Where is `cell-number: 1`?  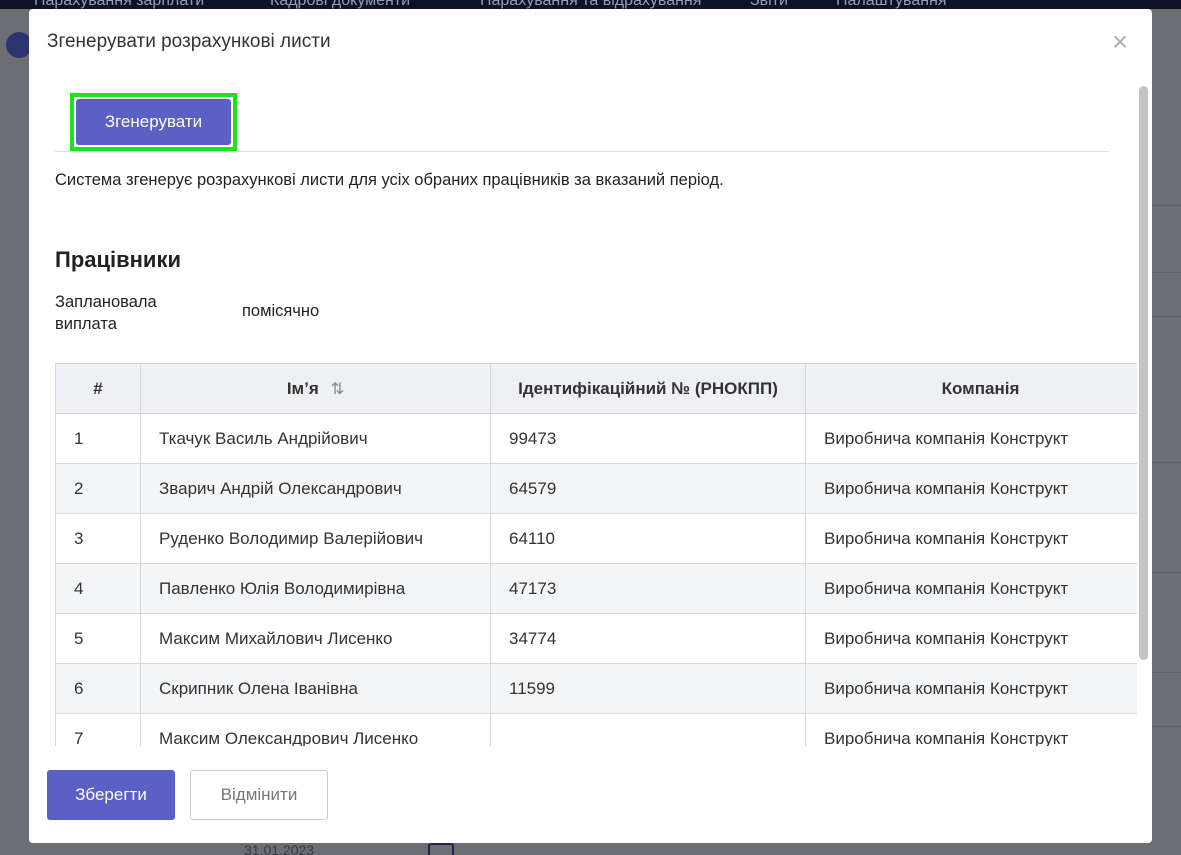
cell-number: 1 is located at coordinates (98, 438).